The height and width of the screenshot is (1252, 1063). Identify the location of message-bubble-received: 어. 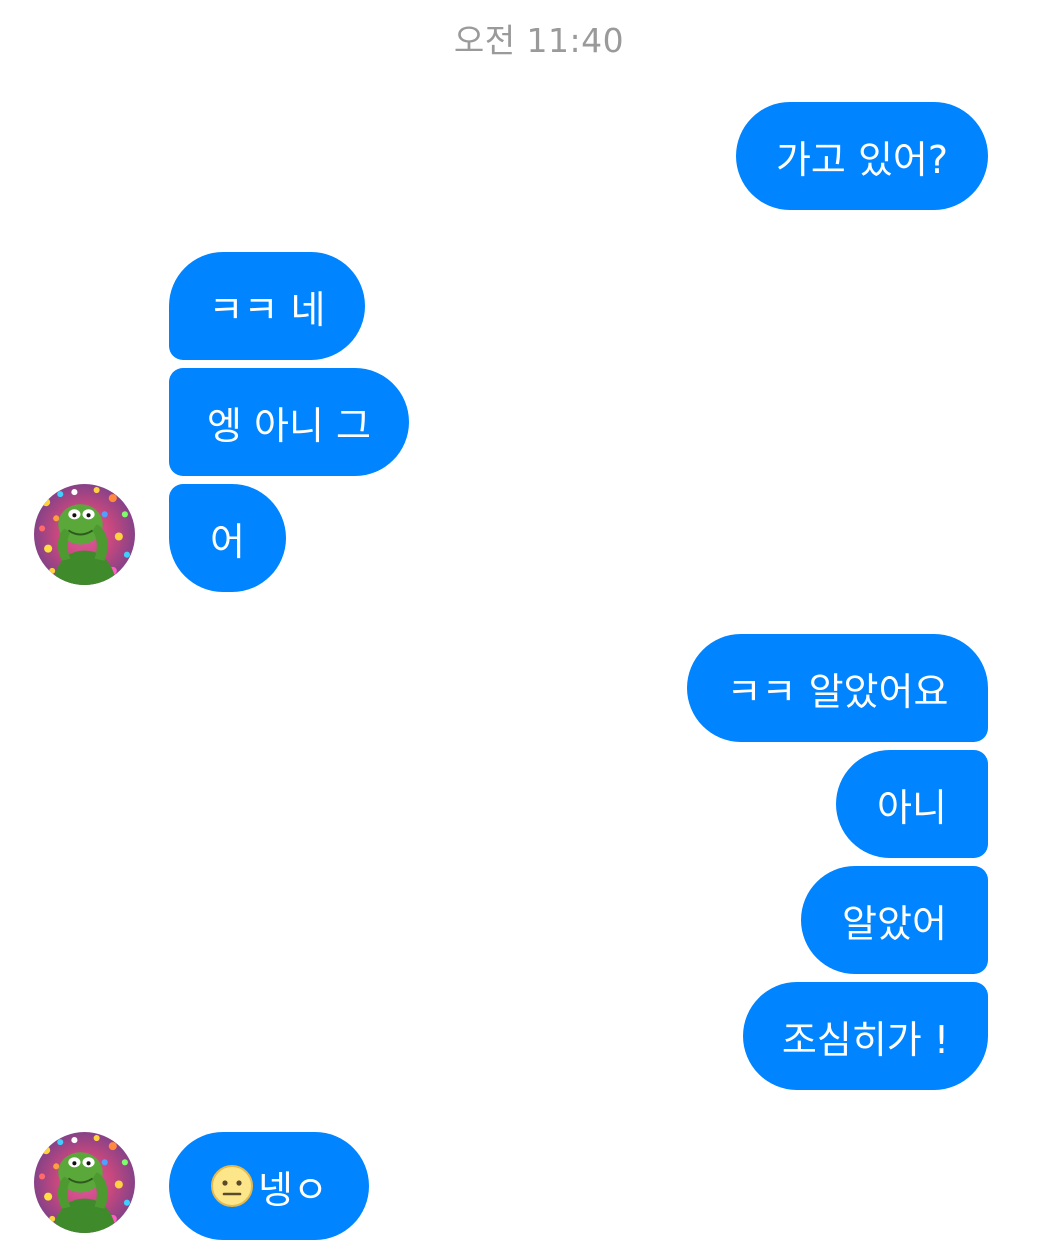
(227, 538).